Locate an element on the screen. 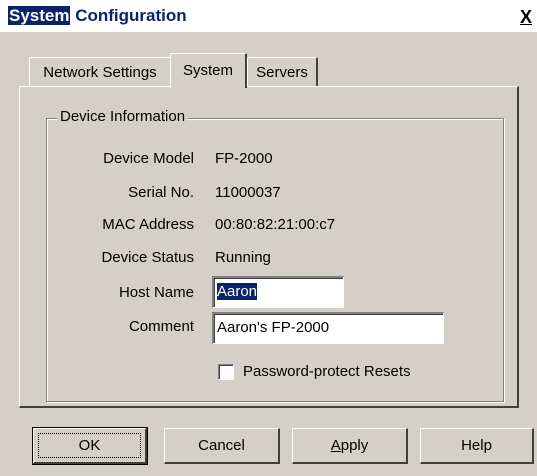 The image size is (537, 476). device-model-value: FP-2000 is located at coordinates (244, 158).